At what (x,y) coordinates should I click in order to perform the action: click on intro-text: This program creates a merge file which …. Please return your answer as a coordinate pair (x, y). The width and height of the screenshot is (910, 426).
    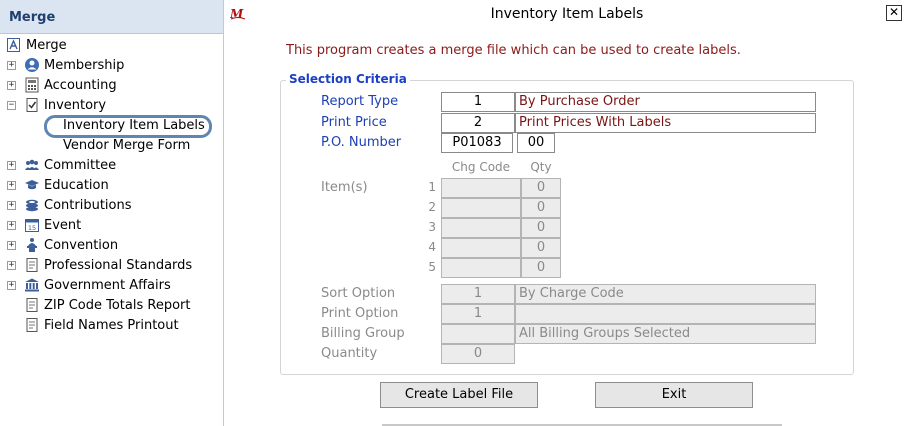
    Looking at the image, I should click on (513, 50).